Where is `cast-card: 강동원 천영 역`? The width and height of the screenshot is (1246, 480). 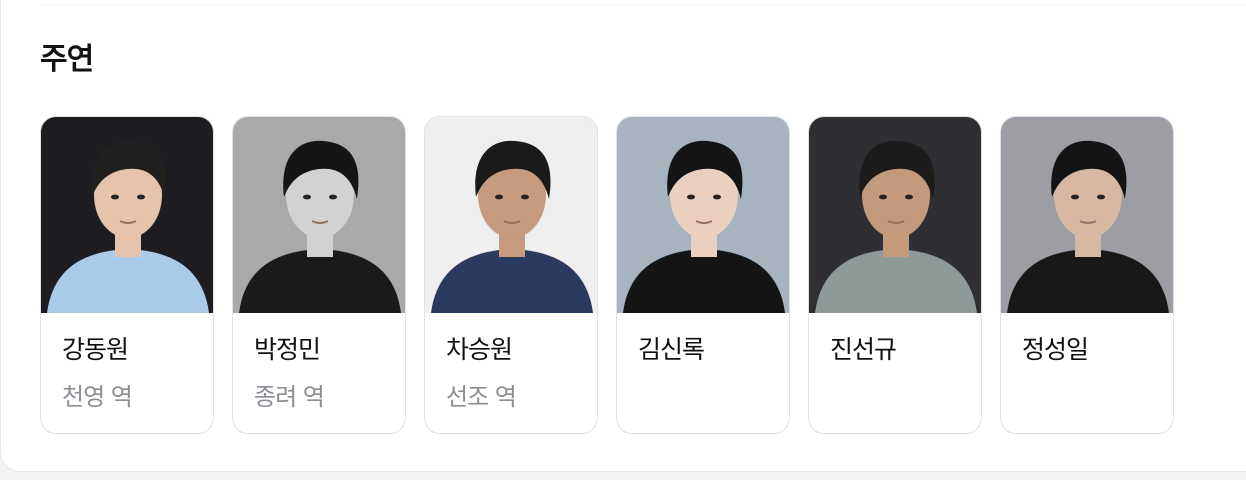
cast-card: 강동원 천영 역 is located at coordinates (127, 275).